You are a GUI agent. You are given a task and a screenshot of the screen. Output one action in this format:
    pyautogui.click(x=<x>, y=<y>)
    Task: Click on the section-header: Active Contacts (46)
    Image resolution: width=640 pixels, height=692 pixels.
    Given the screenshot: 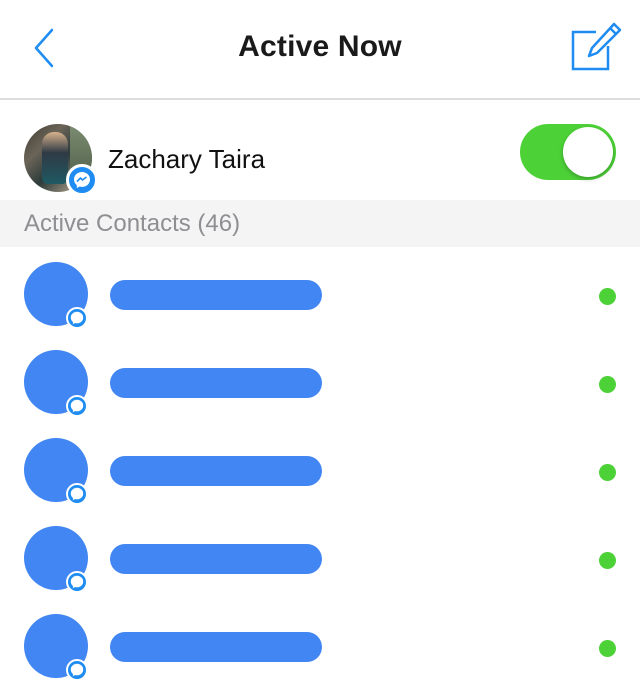 What is the action you would take?
    pyautogui.click(x=320, y=223)
    